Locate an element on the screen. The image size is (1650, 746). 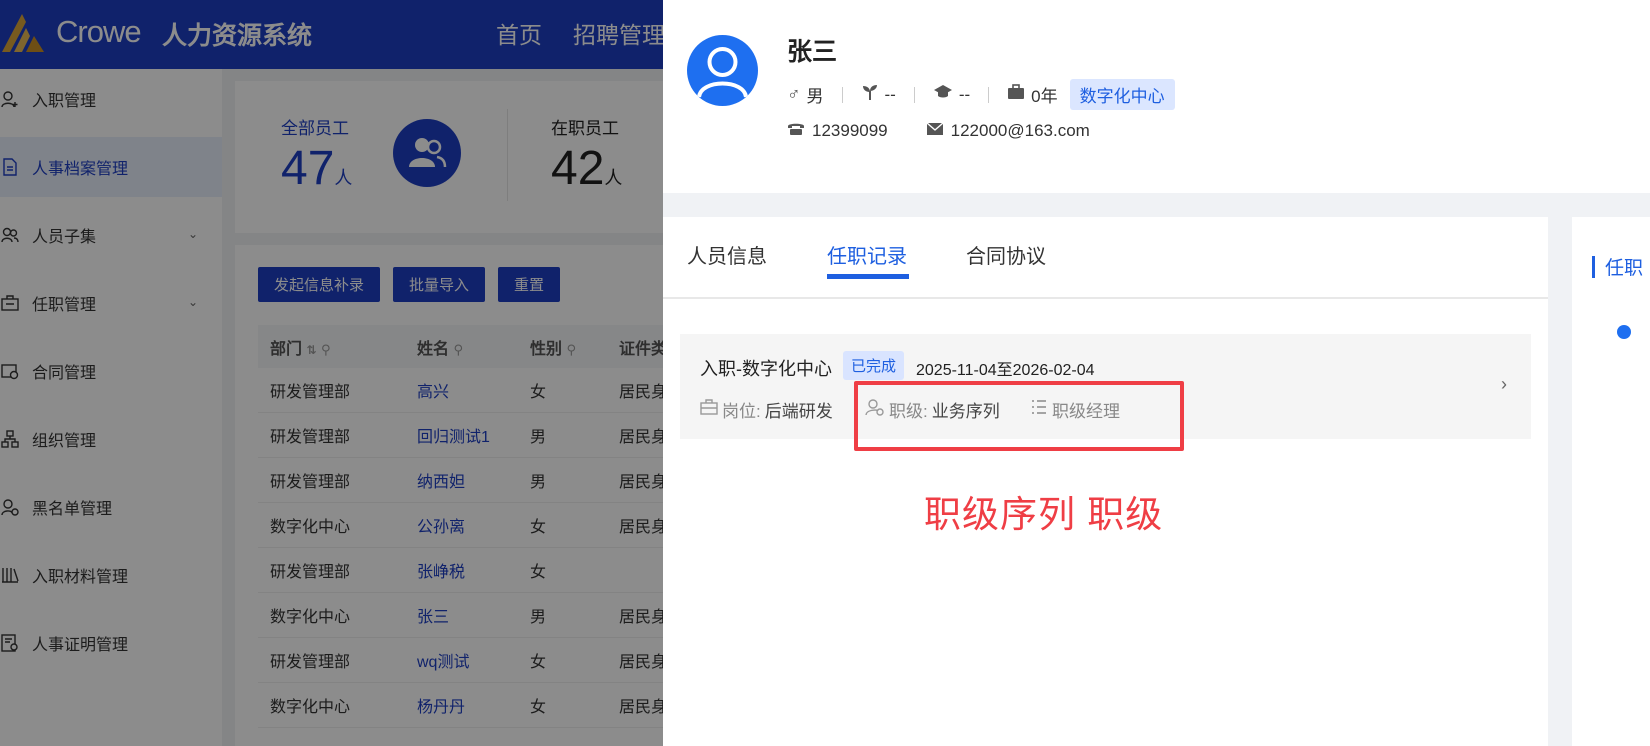
annotation-highlight-box is located at coordinates (1019, 416).